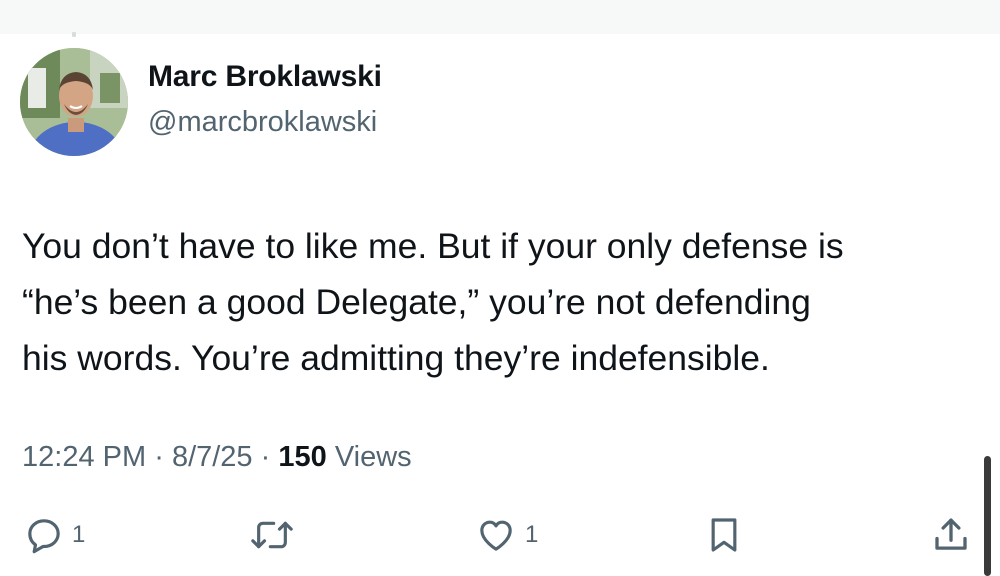 The image size is (1000, 576). Describe the element at coordinates (265, 77) in the screenshot. I see `display-name: Marc Broklawski` at that location.